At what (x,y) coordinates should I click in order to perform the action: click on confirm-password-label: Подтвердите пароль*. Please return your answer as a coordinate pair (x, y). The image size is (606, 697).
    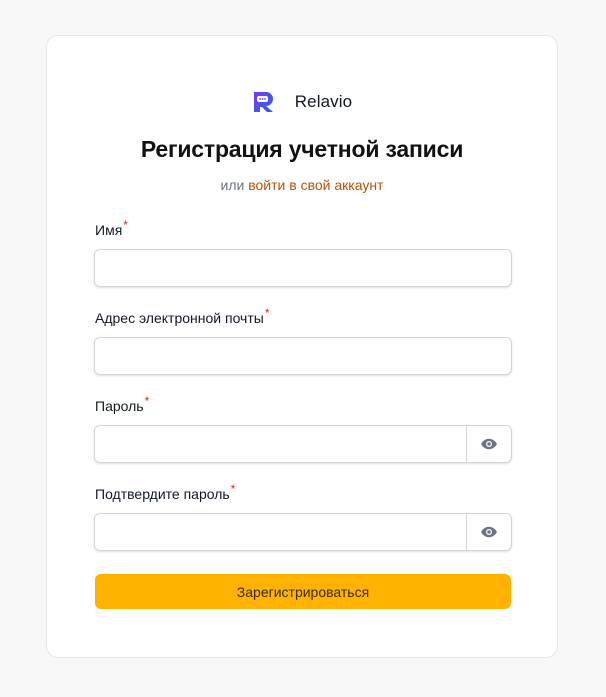
    Looking at the image, I should click on (165, 492).